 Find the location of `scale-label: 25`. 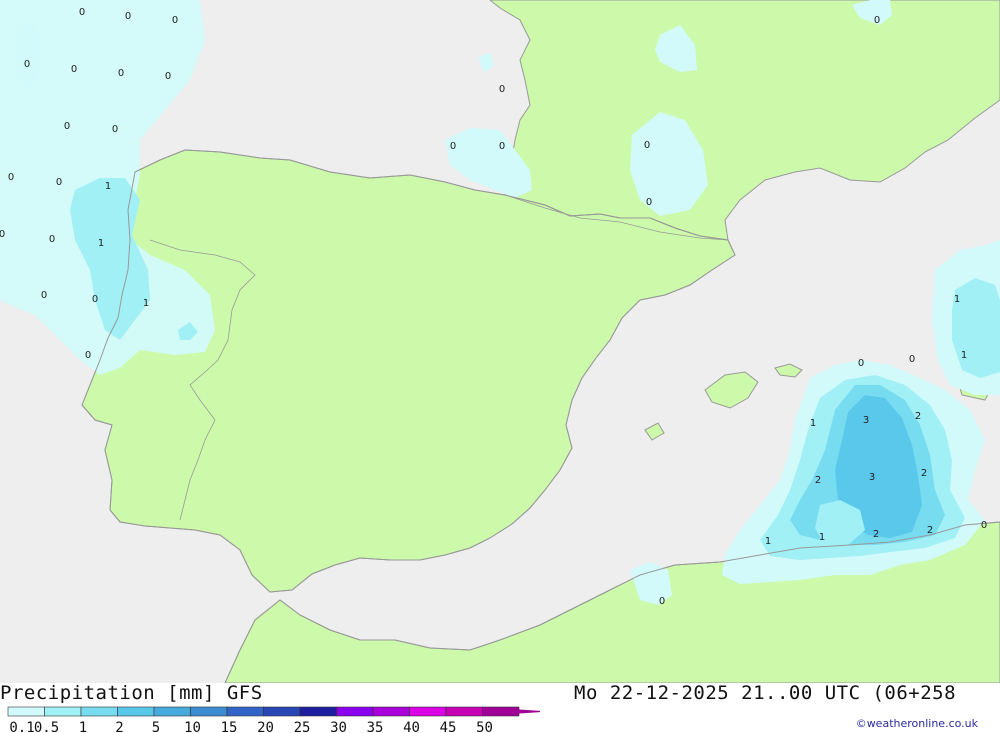

scale-label: 25 is located at coordinates (302, 726).